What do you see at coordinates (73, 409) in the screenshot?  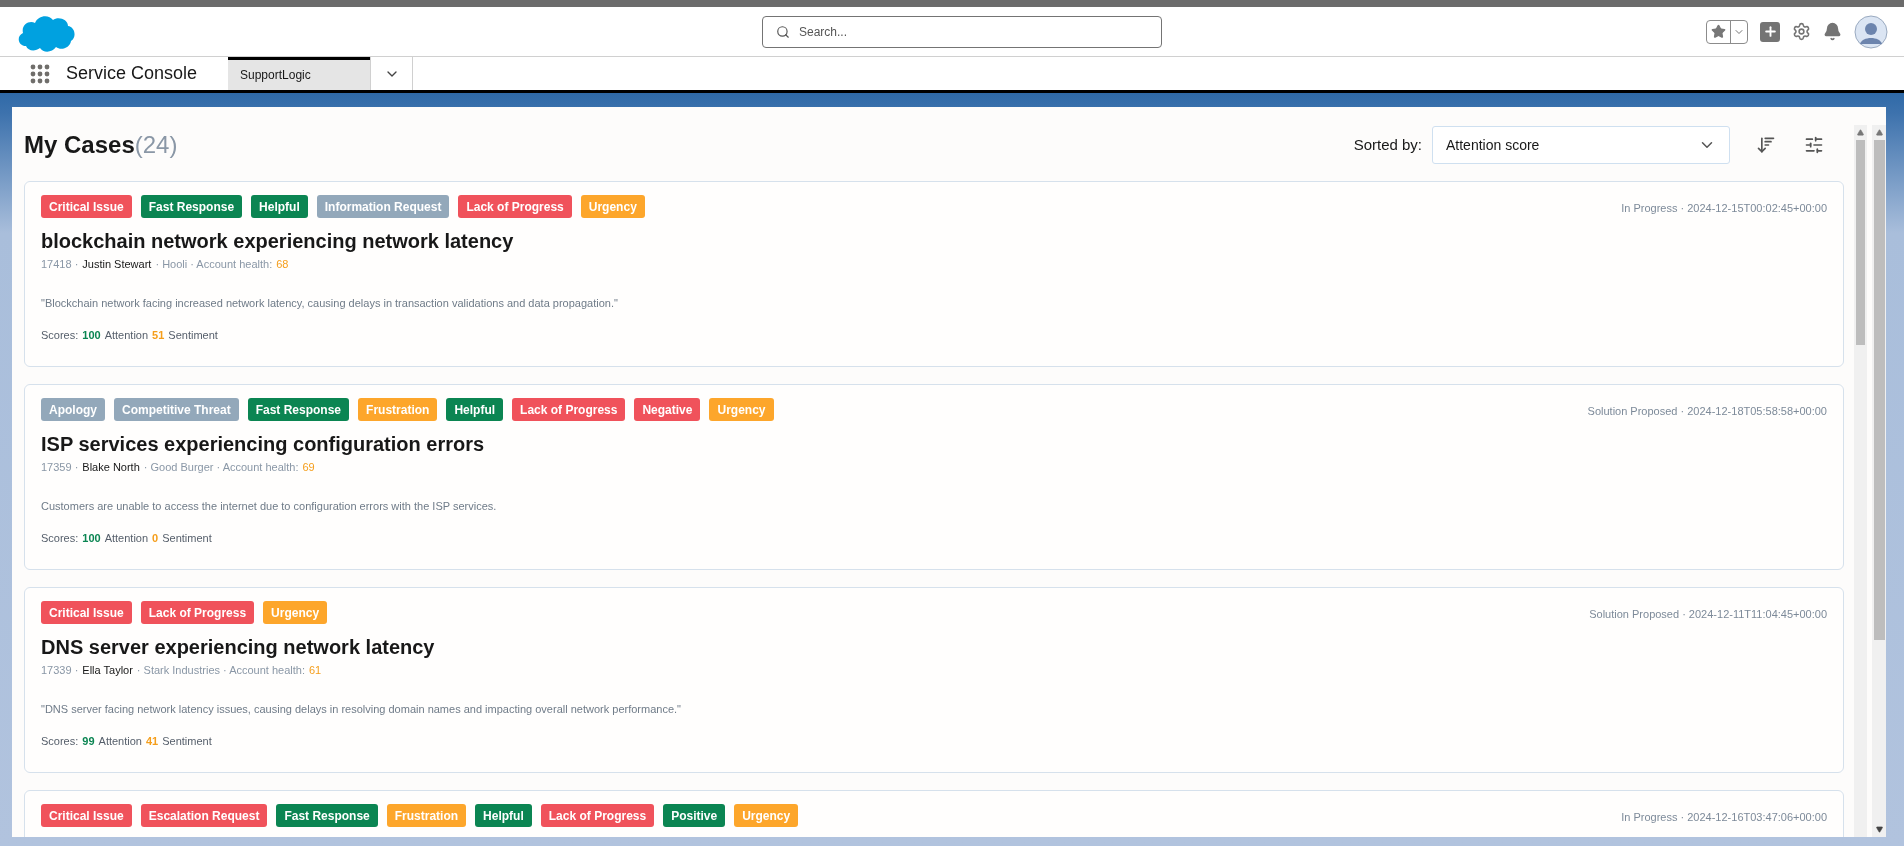 I see `case-tag: Apology` at bounding box center [73, 409].